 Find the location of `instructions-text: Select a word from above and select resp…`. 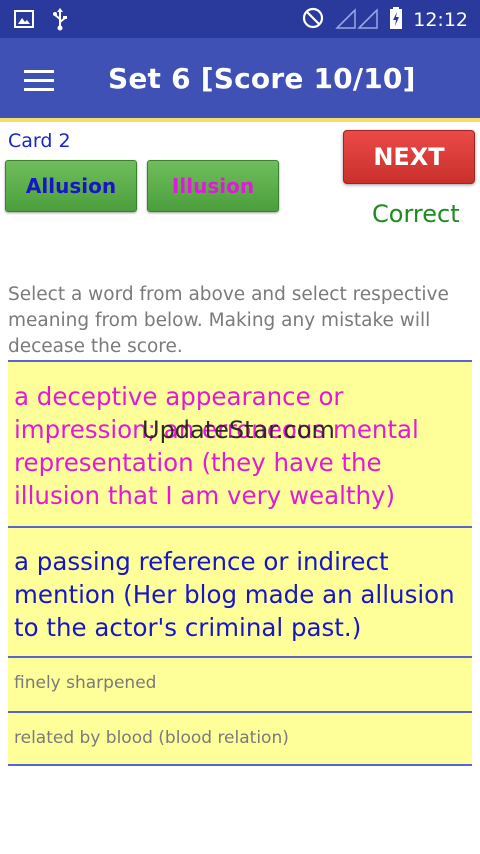

instructions-text: Select a word from above and select resp… is located at coordinates (228, 320).